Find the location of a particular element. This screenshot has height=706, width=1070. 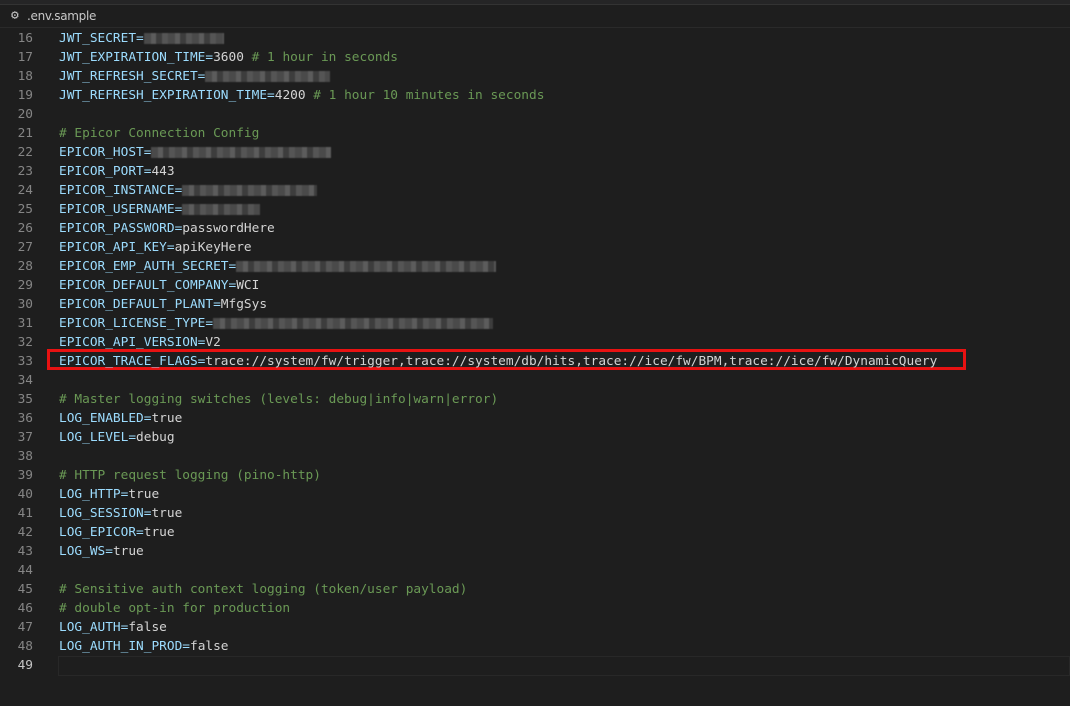

code-line: 49 is located at coordinates (535, 666).